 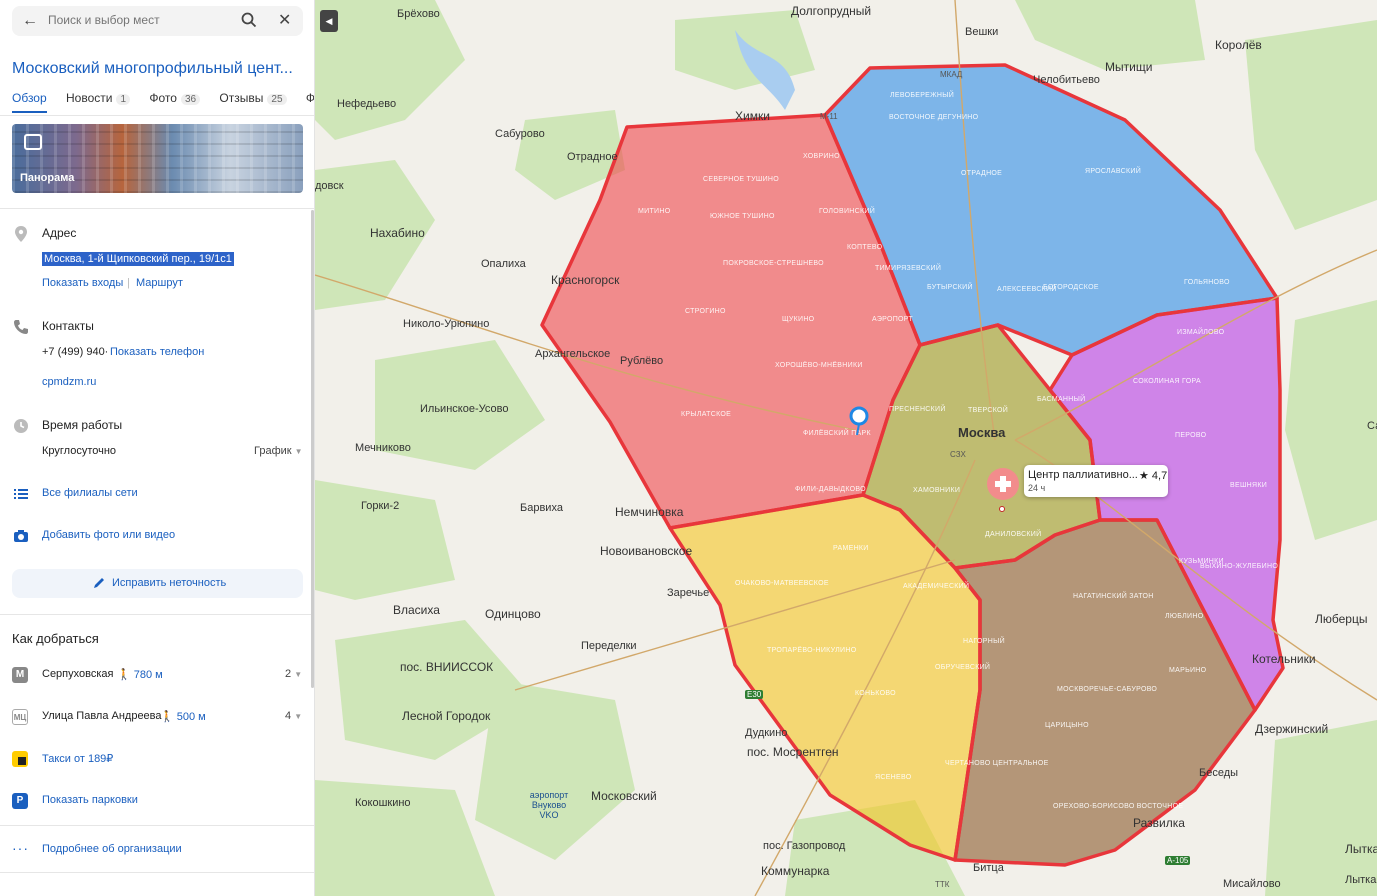 I want to click on place-label: Кокошкино, so click(x=383, y=803).